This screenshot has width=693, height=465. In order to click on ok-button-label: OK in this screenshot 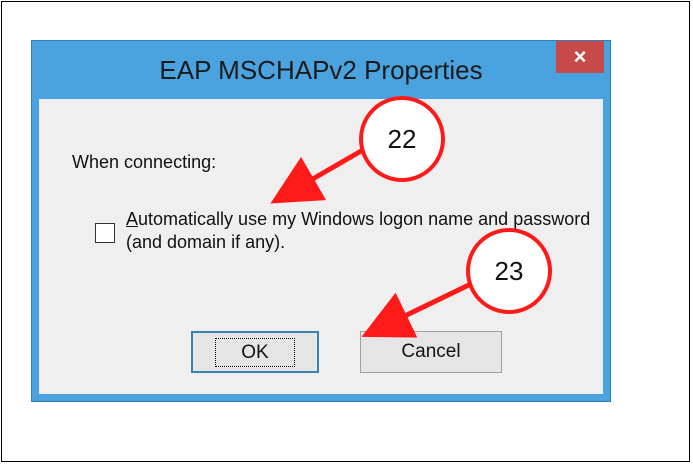, I will do `click(255, 352)`.